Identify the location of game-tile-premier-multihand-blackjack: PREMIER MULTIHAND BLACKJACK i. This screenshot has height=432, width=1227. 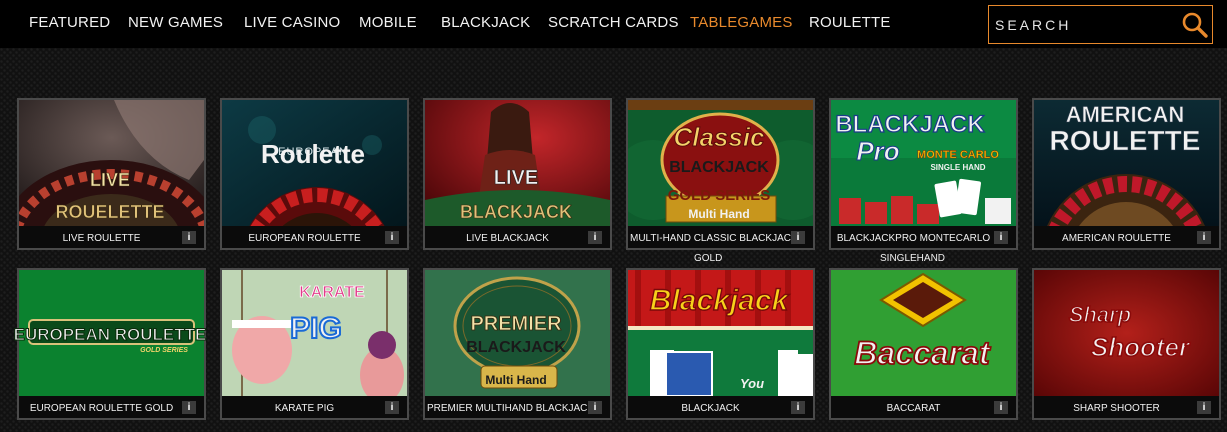
(517, 344).